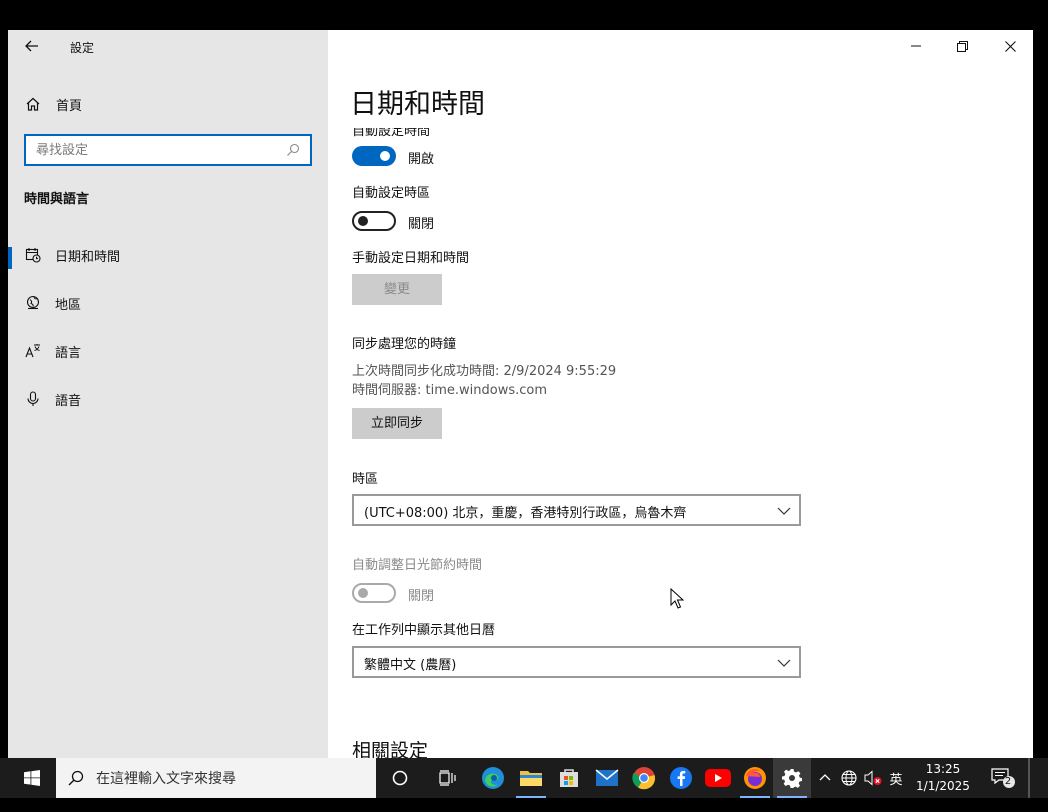 The image size is (1048, 812). I want to click on clock-date: 1/1/2025, so click(943, 786).